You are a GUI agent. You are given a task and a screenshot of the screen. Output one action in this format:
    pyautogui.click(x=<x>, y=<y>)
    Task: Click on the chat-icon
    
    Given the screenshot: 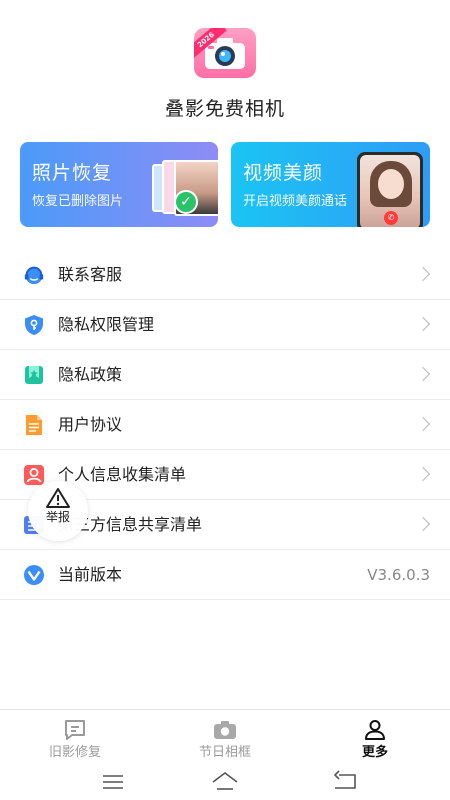 What is the action you would take?
    pyautogui.click(x=75, y=730)
    